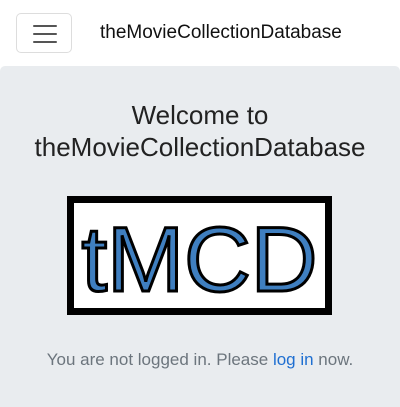  I want to click on navbar-toggler-button, so click(44, 33).